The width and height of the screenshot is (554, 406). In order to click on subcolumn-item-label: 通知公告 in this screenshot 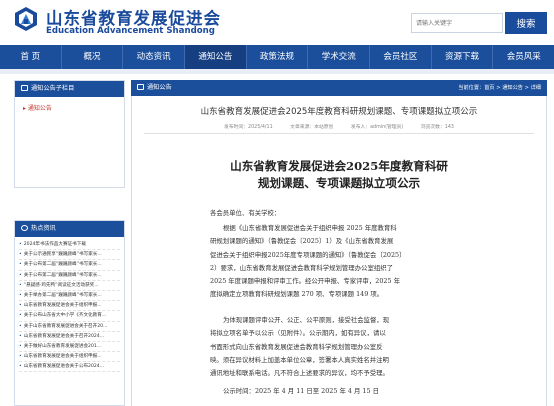, I will do `click(39, 108)`.